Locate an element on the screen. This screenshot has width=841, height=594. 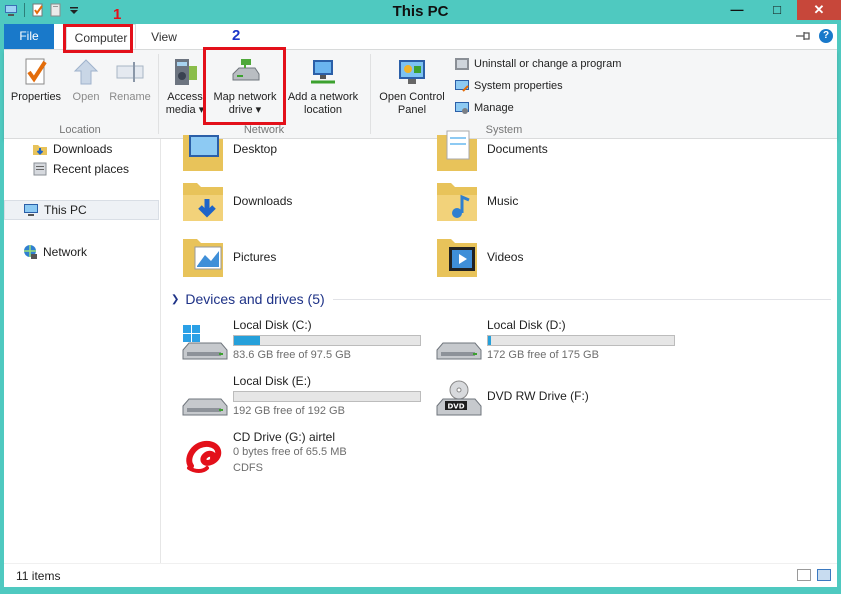
properties-button: Properties is located at coordinates (36, 80).